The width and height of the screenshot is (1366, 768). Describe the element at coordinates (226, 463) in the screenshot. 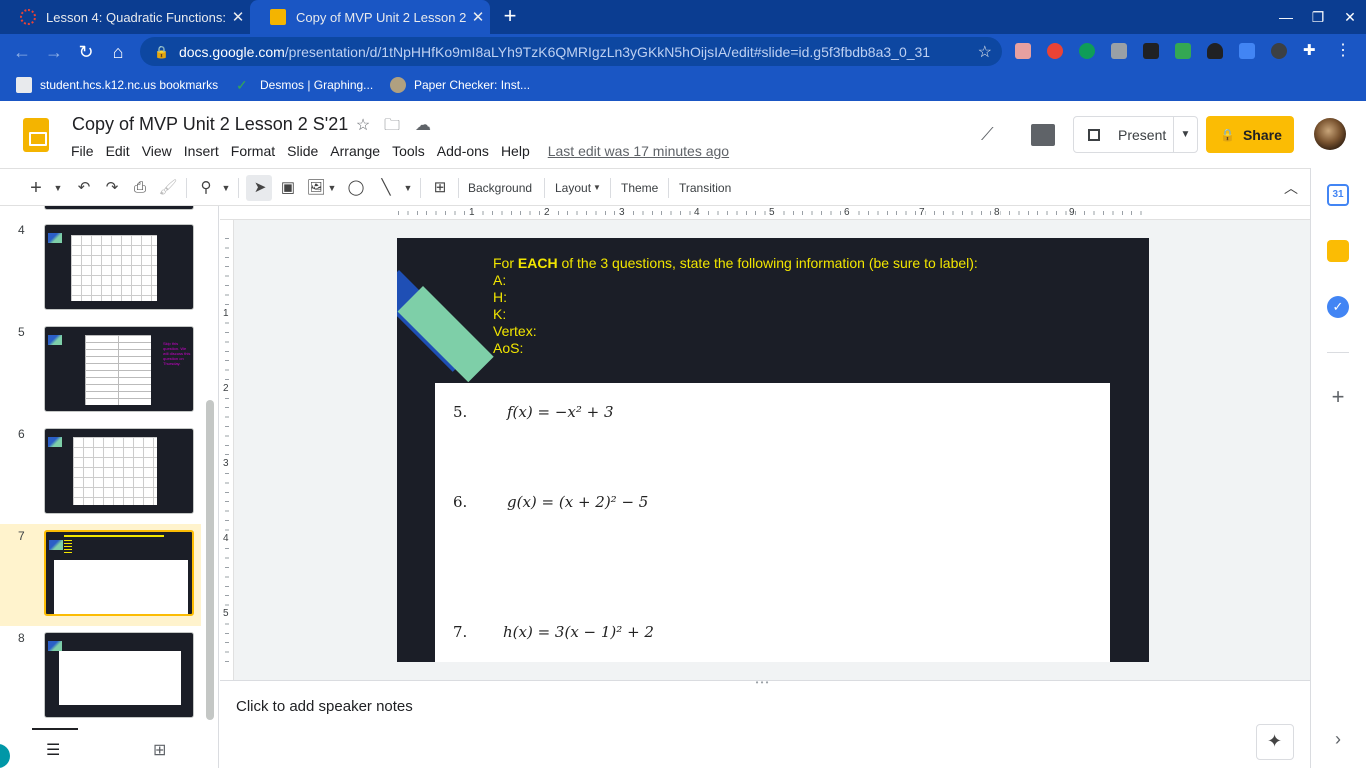

I see `ruler-number: 3` at that location.